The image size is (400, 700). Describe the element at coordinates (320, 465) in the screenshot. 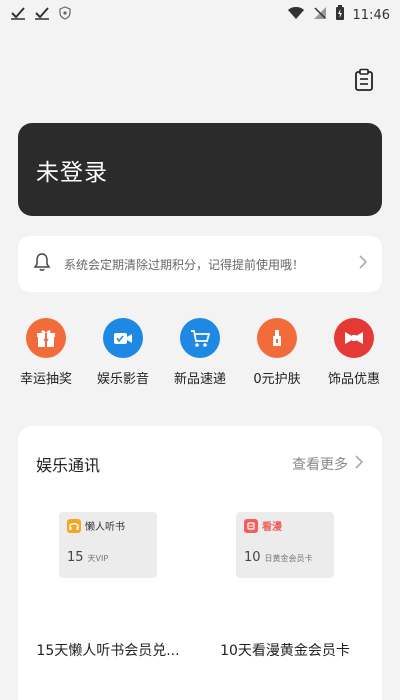

I see `view-more-label: 查看更多` at that location.